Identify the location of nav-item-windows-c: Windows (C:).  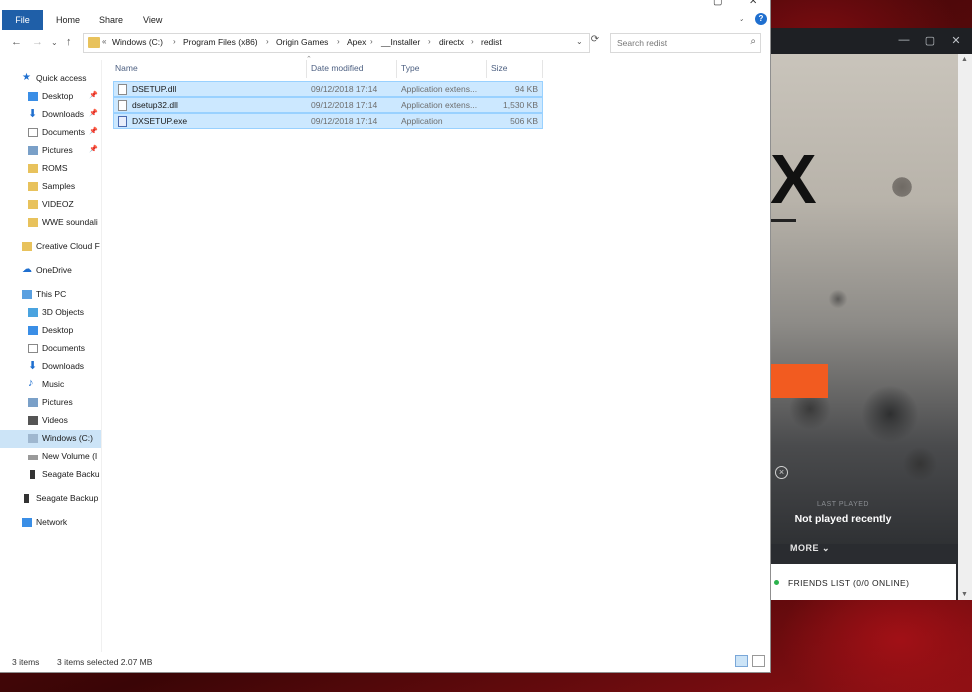
(50, 439).